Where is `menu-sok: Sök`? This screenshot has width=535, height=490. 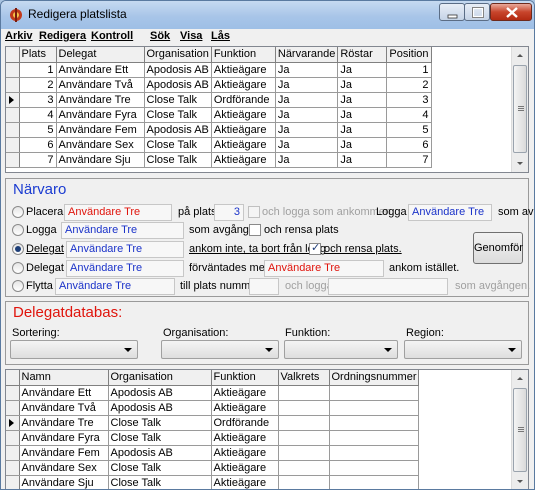
menu-sok: Sök is located at coordinates (160, 36).